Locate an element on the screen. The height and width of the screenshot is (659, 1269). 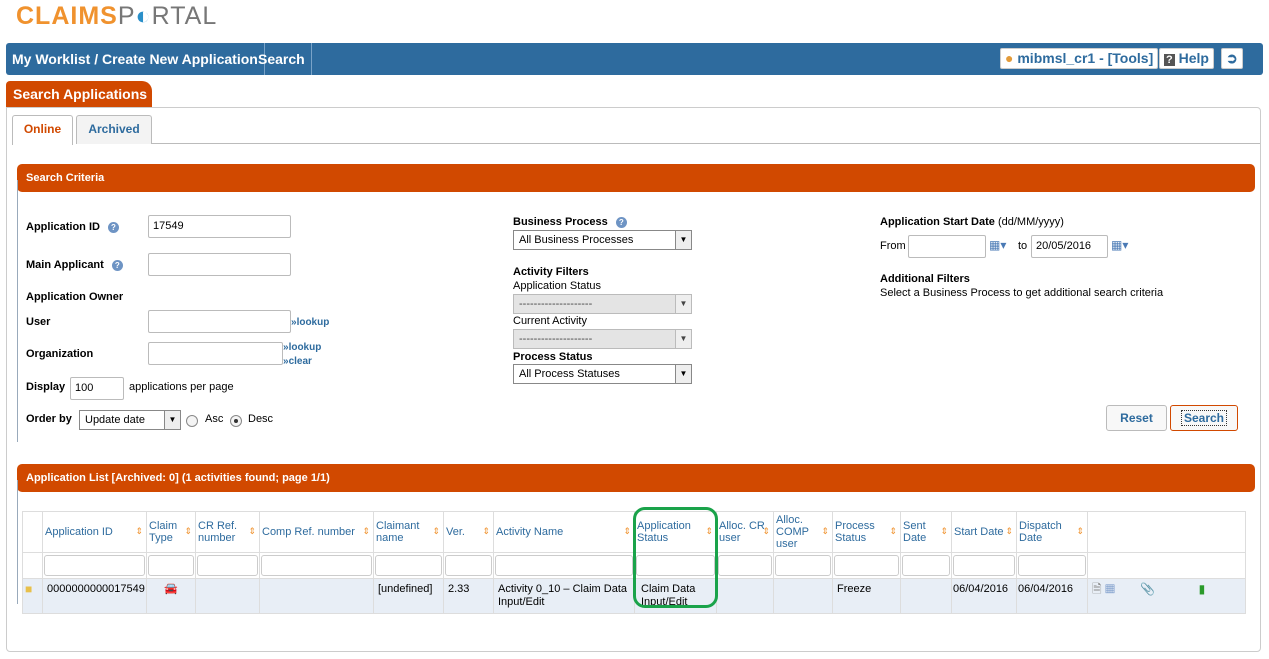
col-ver: Ver. ⇕ is located at coordinates (468, 532).